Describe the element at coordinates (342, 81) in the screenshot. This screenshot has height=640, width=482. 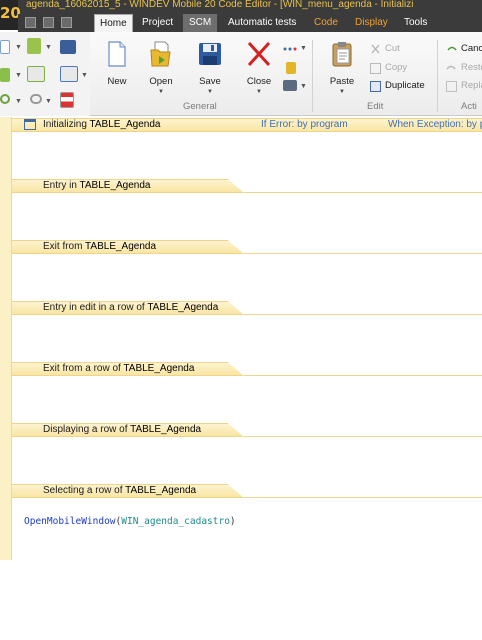
I see `paste-button-label: Paste` at that location.